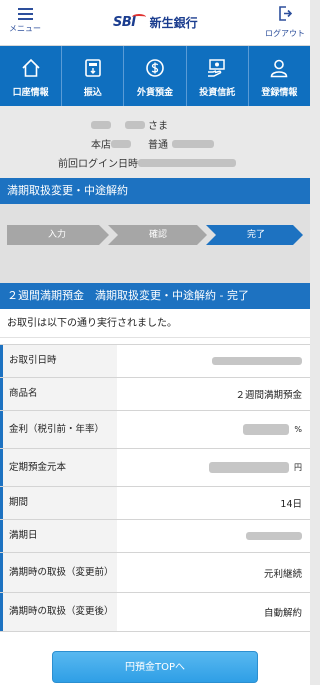 This screenshot has width=320, height=685. Describe the element at coordinates (30, 93) in the screenshot. I see `nav-label: 口座情報` at that location.